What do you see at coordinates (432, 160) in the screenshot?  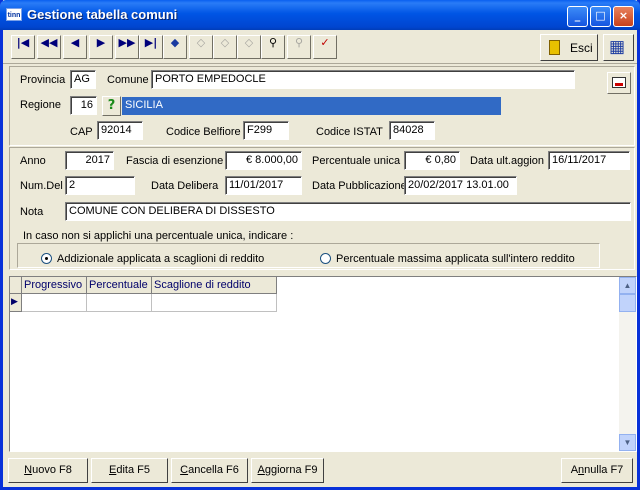 I see `perc-unica-field: € 0,80` at bounding box center [432, 160].